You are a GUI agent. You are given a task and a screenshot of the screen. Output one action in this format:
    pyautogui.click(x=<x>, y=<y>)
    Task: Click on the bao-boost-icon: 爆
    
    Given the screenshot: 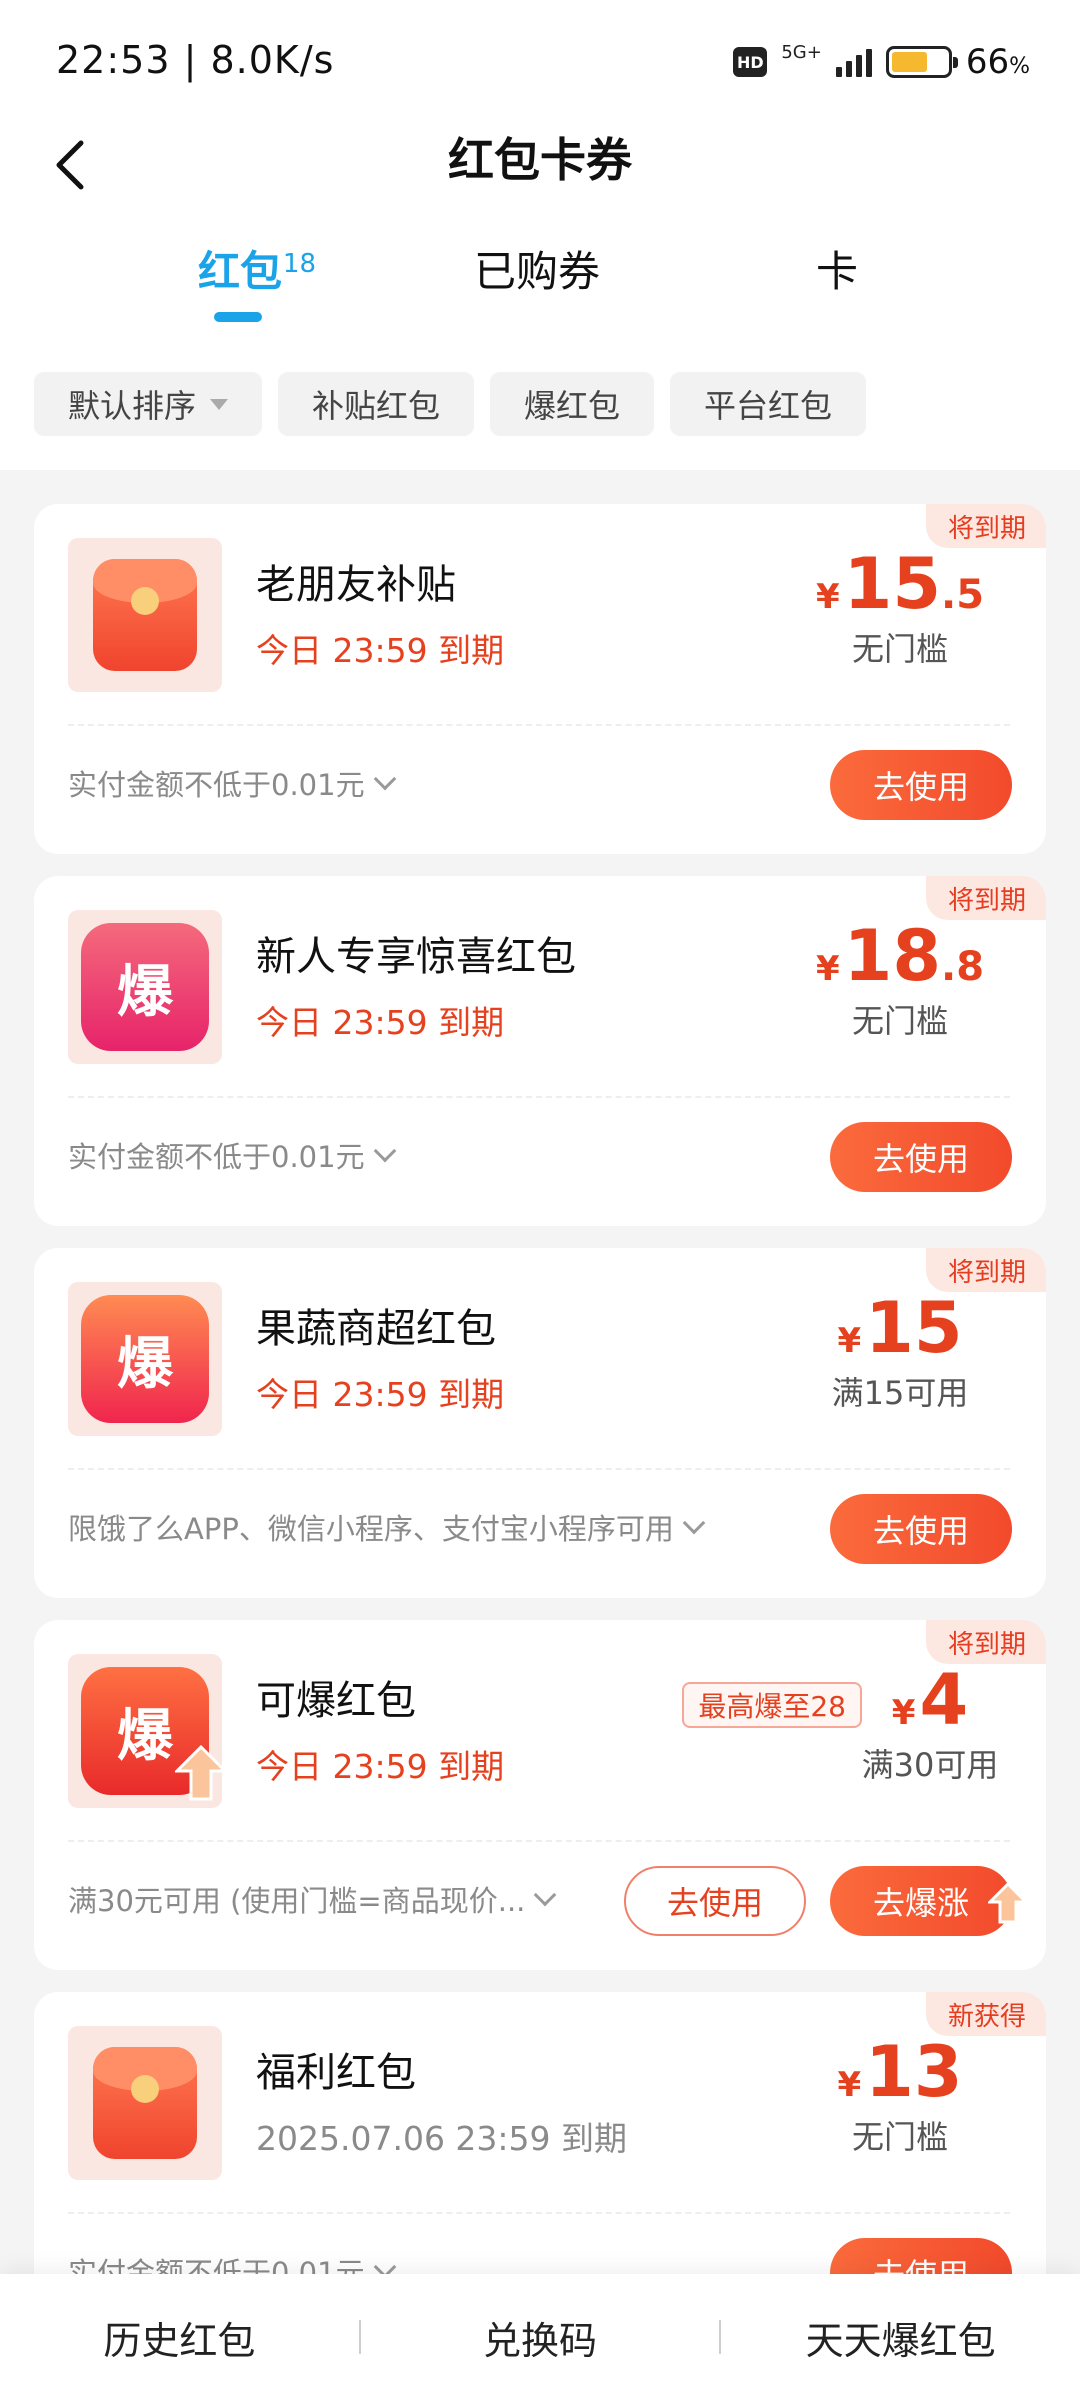 What is the action you would take?
    pyautogui.click(x=154, y=1734)
    